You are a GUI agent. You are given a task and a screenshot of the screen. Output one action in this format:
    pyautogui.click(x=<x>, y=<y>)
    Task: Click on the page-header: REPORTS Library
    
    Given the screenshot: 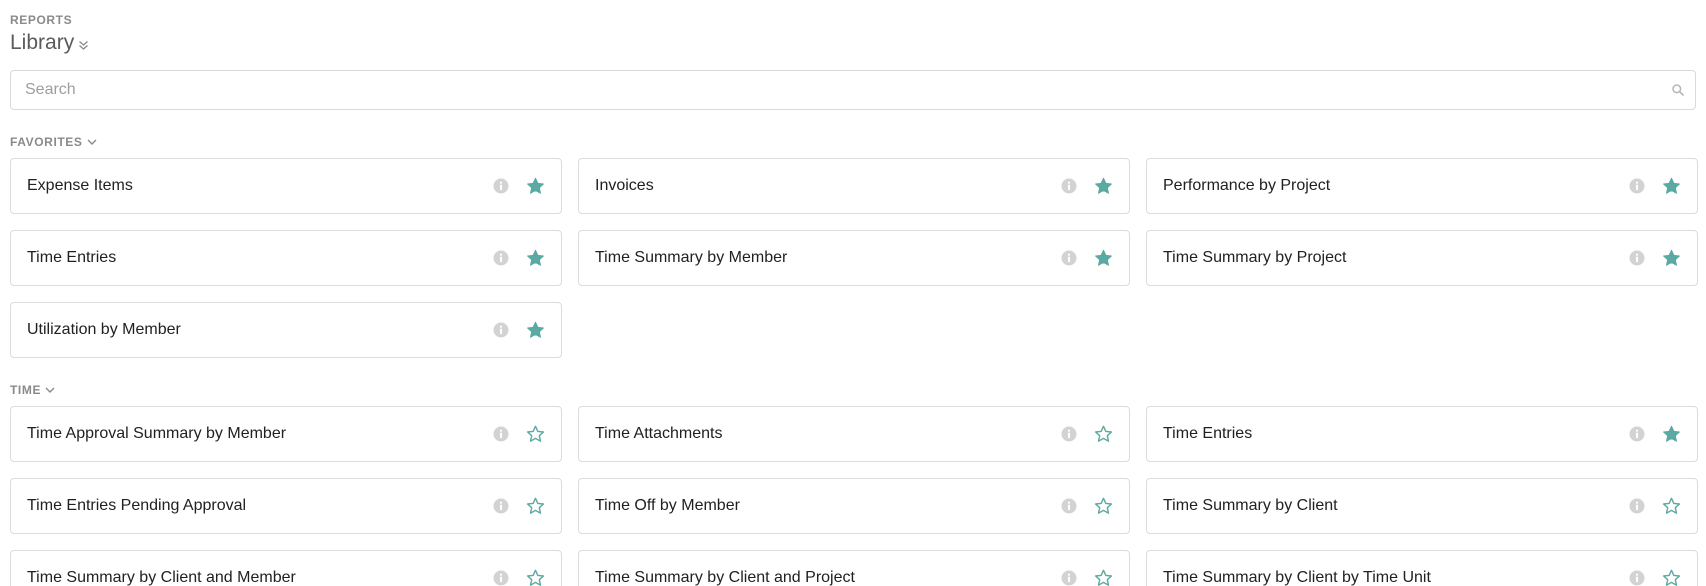 What is the action you would take?
    pyautogui.click(x=853, y=28)
    